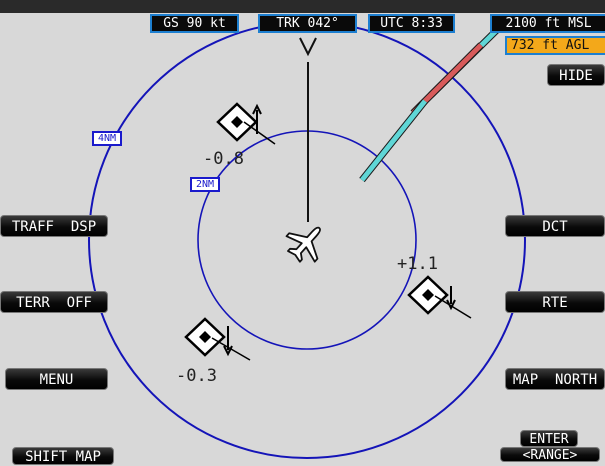 This screenshot has width=605, height=466. I want to click on range-label-inner: 2NM, so click(205, 184).